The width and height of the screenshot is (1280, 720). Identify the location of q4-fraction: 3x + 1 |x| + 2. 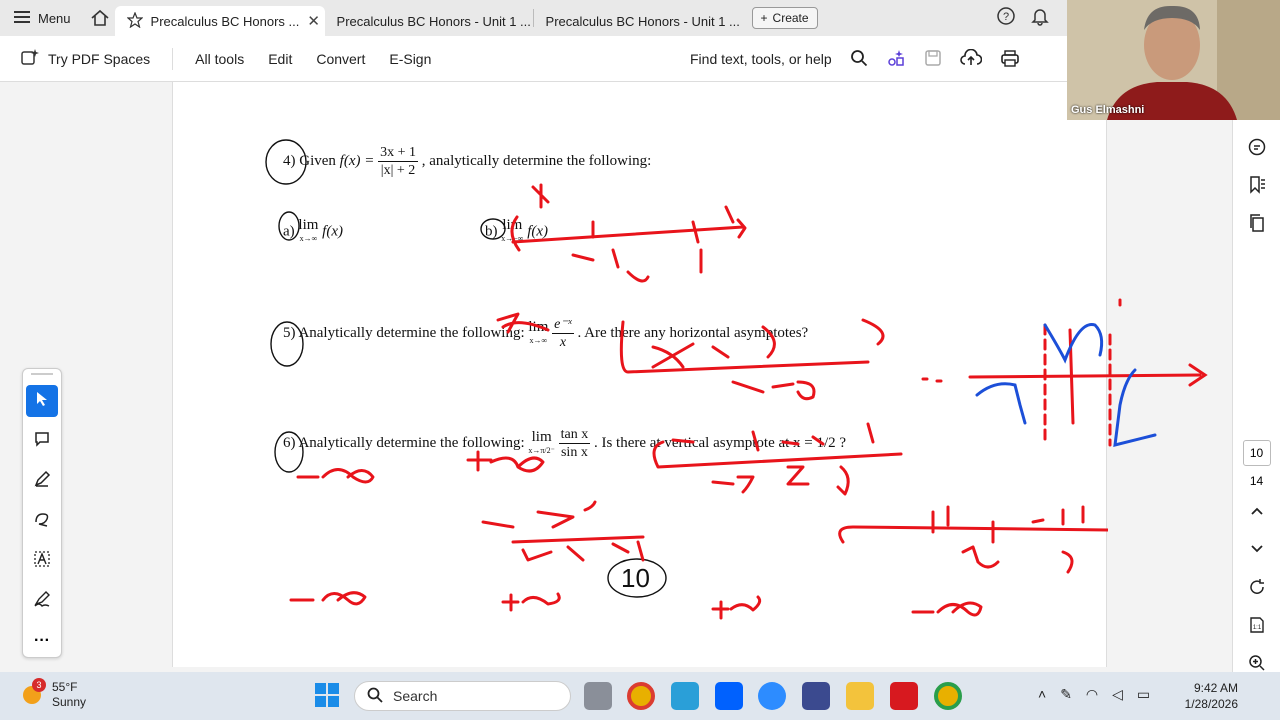
(398, 161).